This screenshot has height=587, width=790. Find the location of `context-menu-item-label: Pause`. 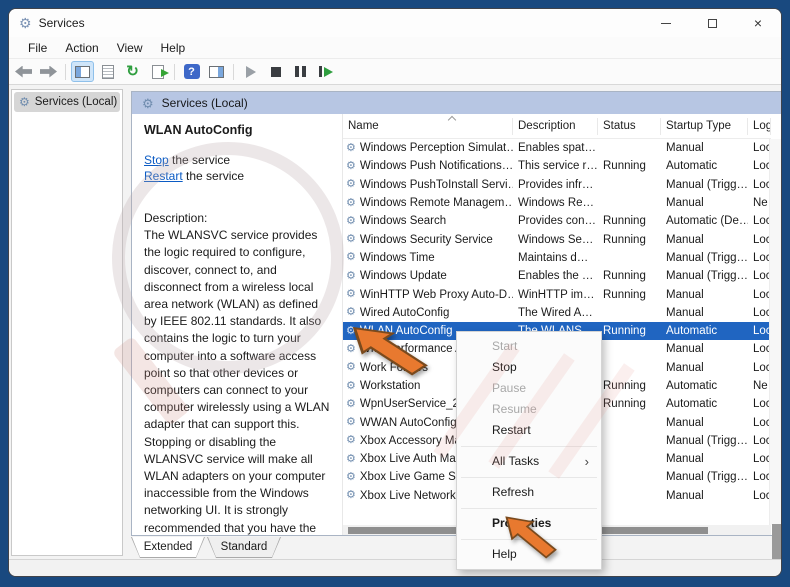

context-menu-item-label: Pause is located at coordinates (509, 388).